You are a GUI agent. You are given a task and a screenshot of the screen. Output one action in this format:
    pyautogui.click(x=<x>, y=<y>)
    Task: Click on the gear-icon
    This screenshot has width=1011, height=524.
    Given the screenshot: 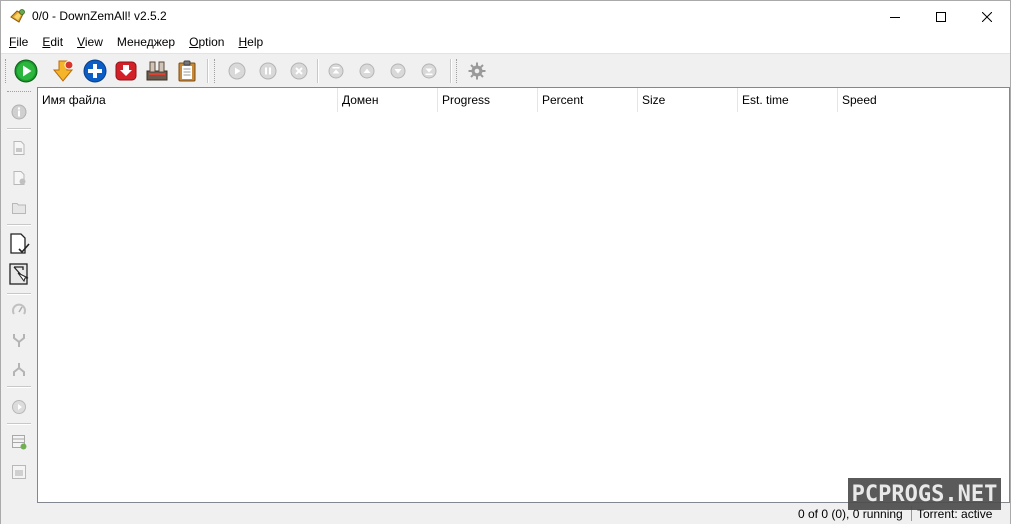 What is the action you would take?
    pyautogui.click(x=477, y=71)
    